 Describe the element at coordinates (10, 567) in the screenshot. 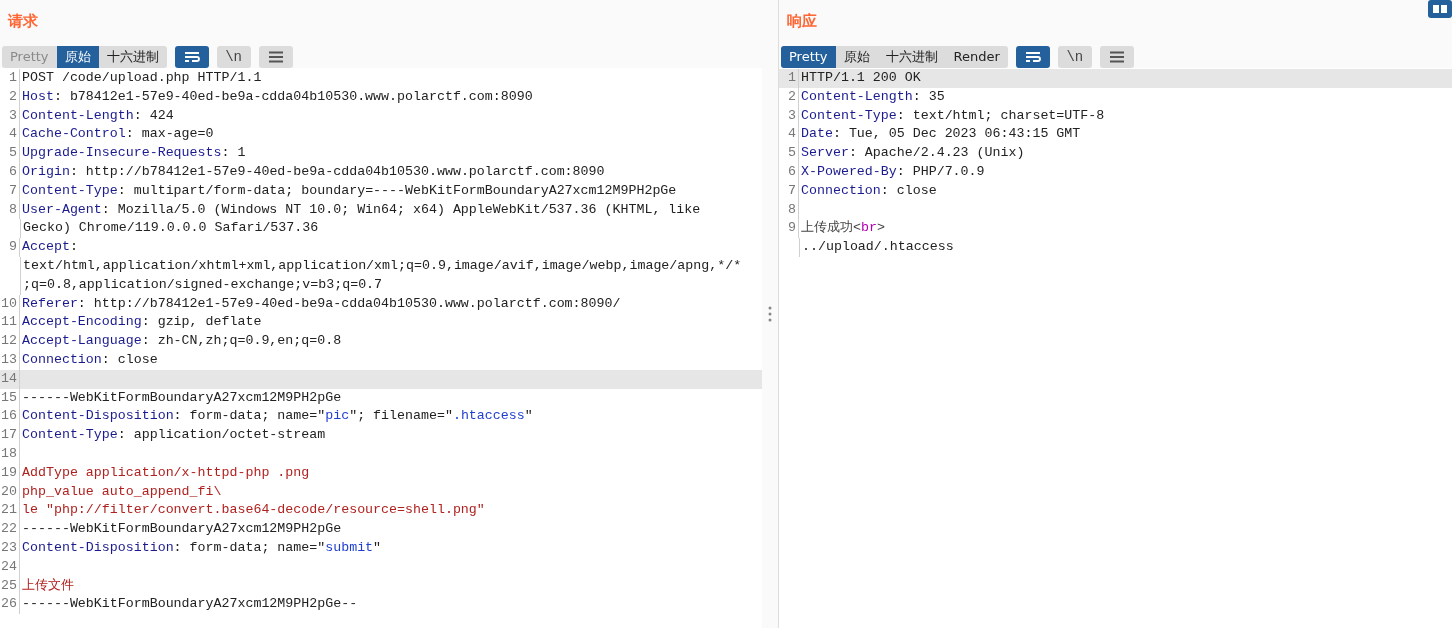

I see `line-number: 24` at that location.